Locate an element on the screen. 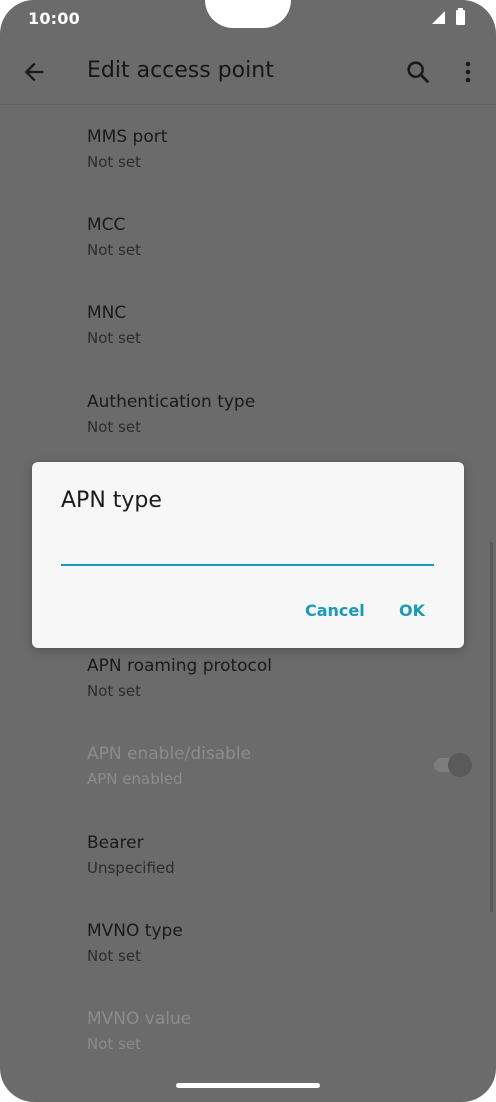  setting-title: MCC is located at coordinates (106, 225).